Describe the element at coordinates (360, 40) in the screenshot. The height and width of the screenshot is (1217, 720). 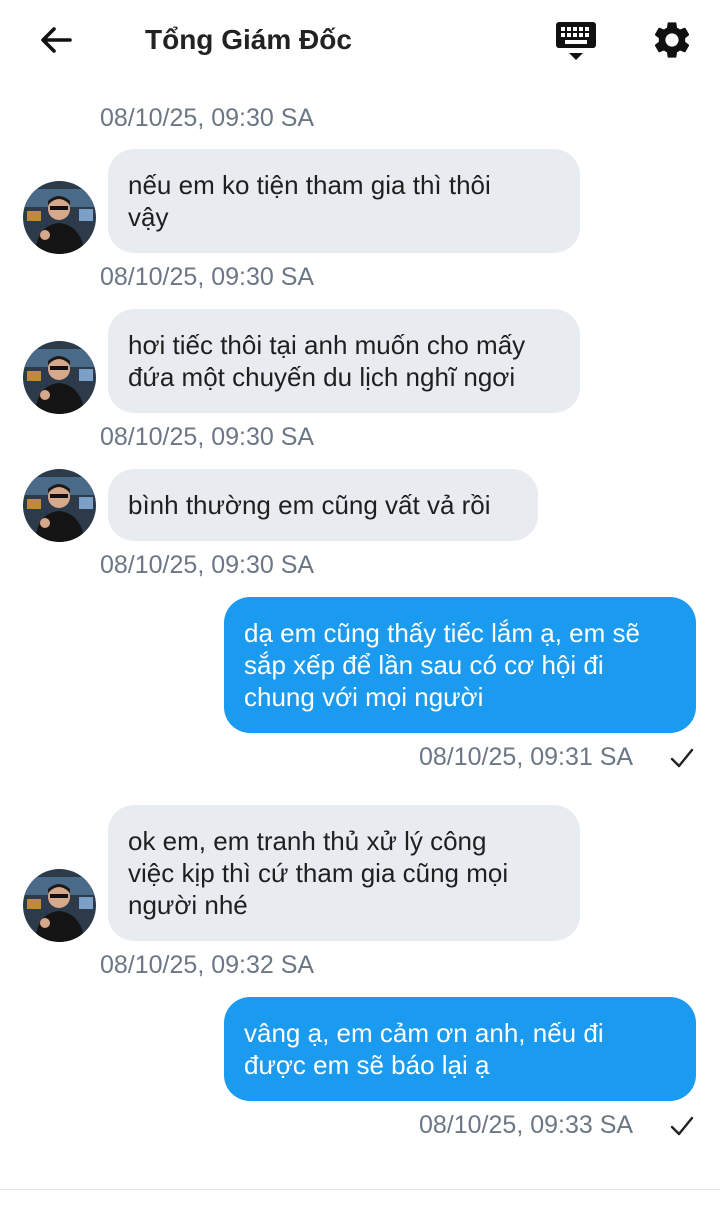
I see `chat-header: Tổng Giám Đốc` at that location.